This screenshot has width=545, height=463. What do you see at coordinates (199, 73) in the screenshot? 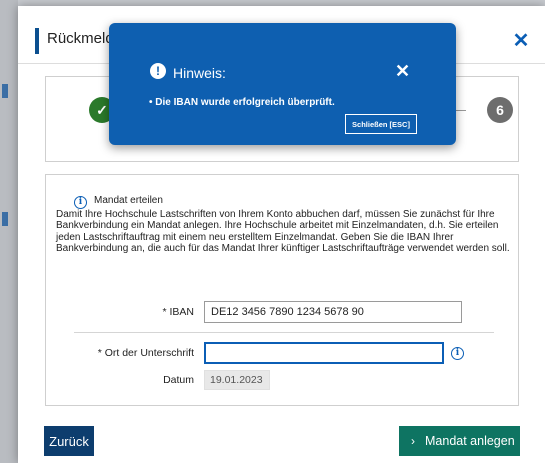
I see `notification-title: Hinweis:` at bounding box center [199, 73].